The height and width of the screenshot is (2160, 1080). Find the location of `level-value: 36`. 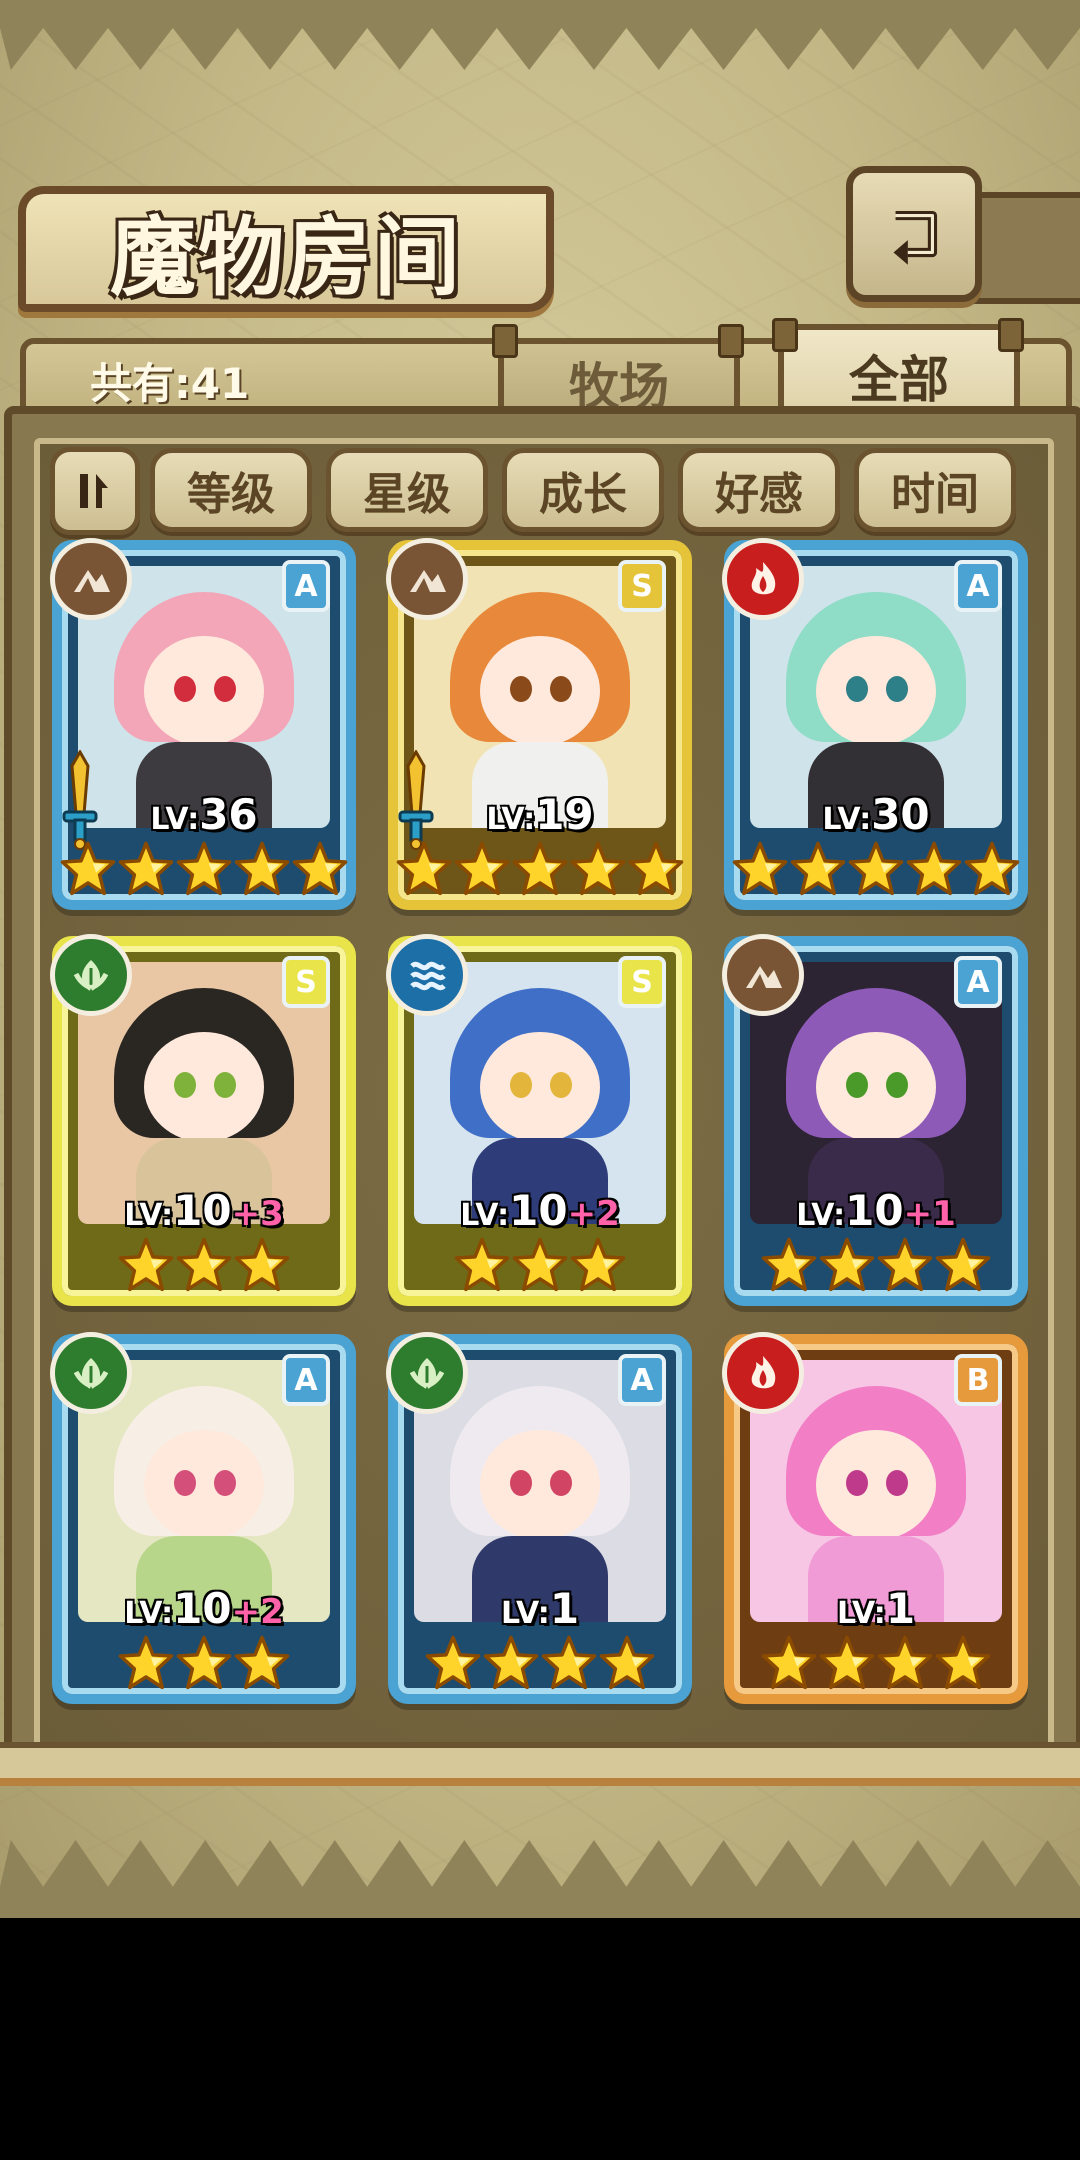

level-value: 36 is located at coordinates (228, 814).